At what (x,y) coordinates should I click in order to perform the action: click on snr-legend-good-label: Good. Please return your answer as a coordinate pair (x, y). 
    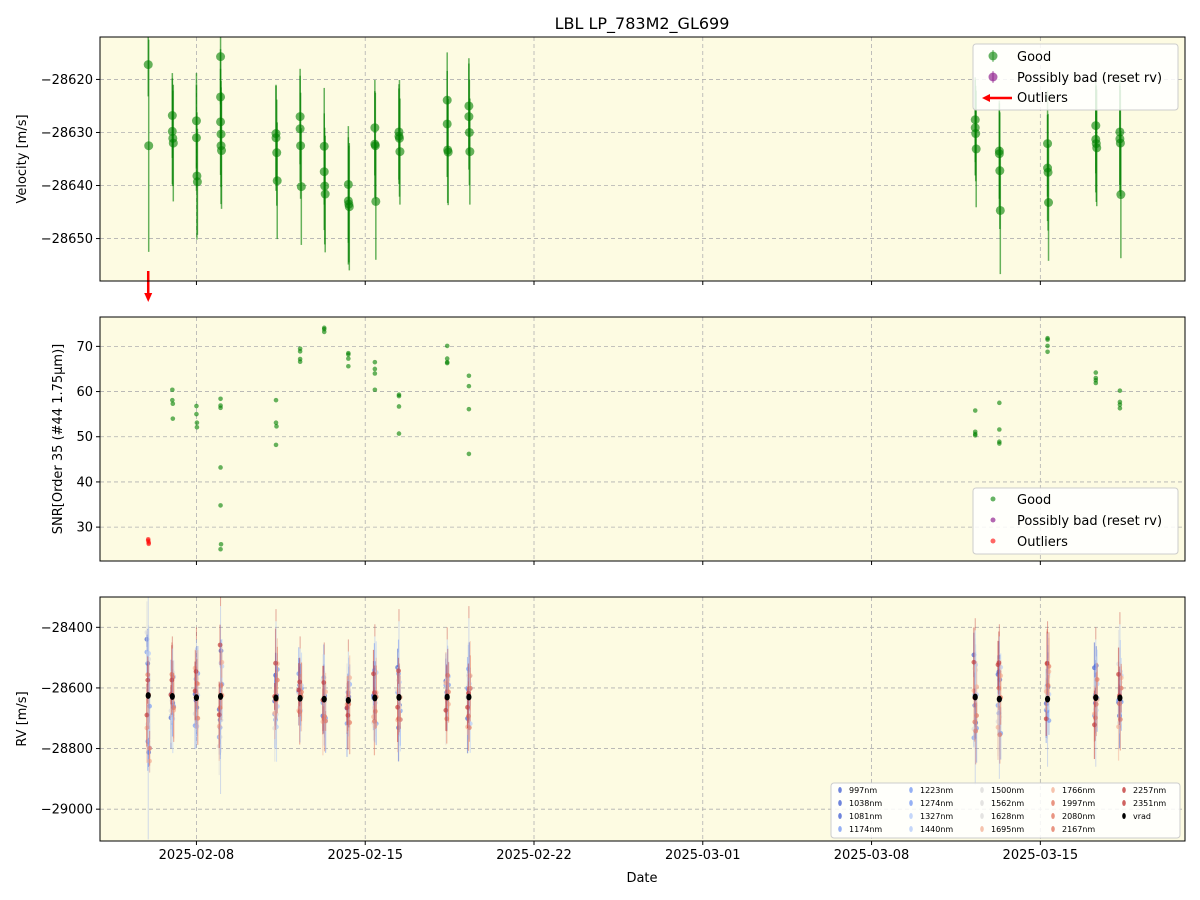
    Looking at the image, I should click on (1034, 500).